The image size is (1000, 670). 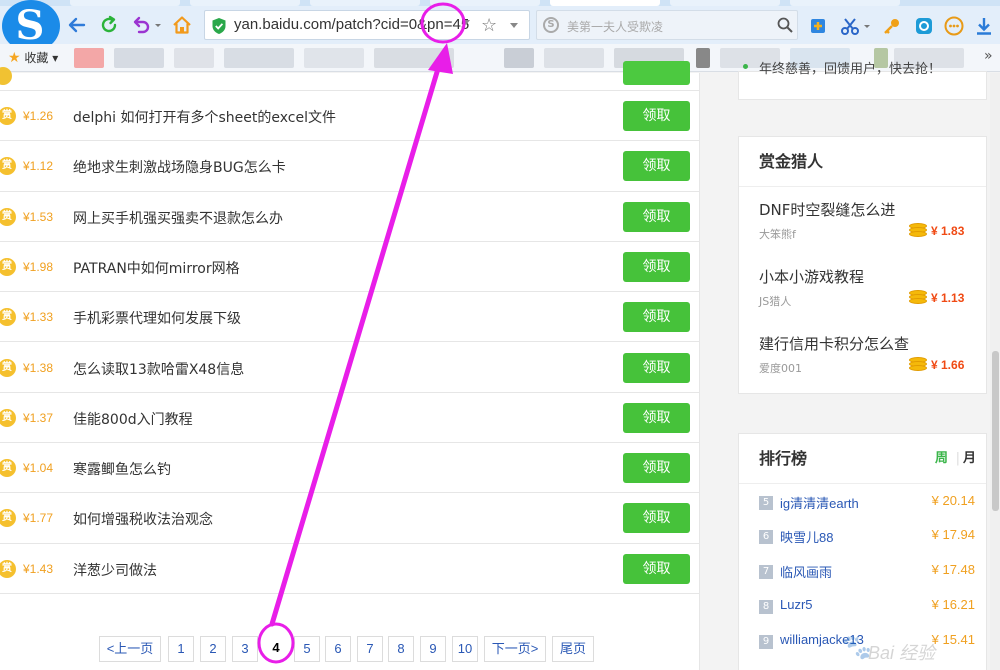 What do you see at coordinates (115, 570) in the screenshot?
I see `question-link: 洋葱少司做法` at bounding box center [115, 570].